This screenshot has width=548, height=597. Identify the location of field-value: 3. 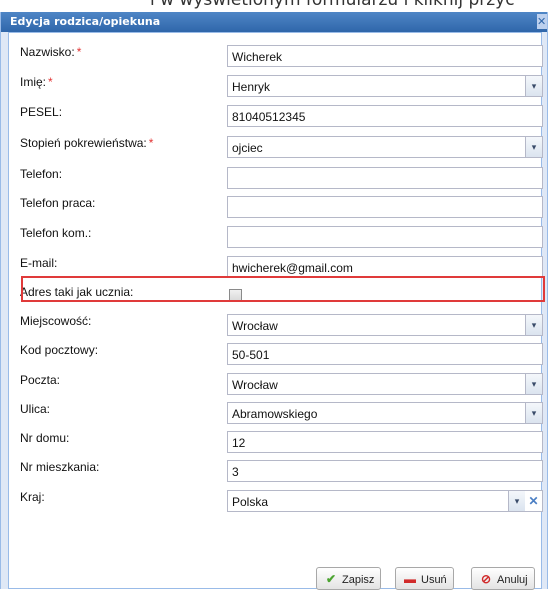
(235, 472).